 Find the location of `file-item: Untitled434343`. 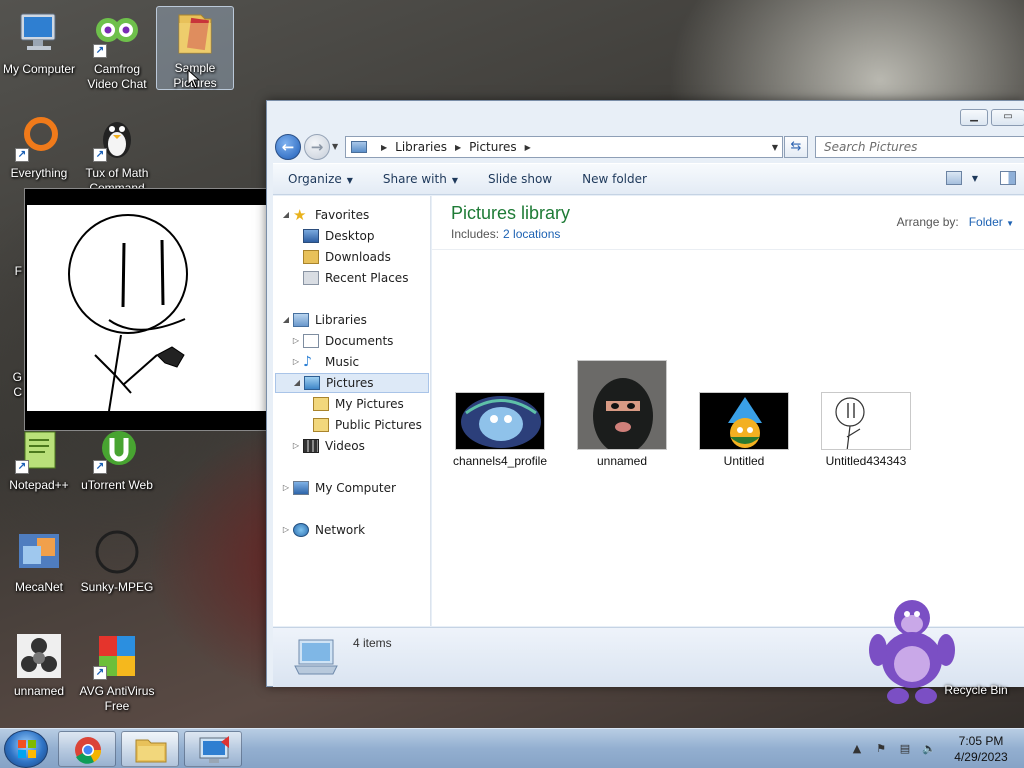

file-item: Untitled434343 is located at coordinates (866, 430).